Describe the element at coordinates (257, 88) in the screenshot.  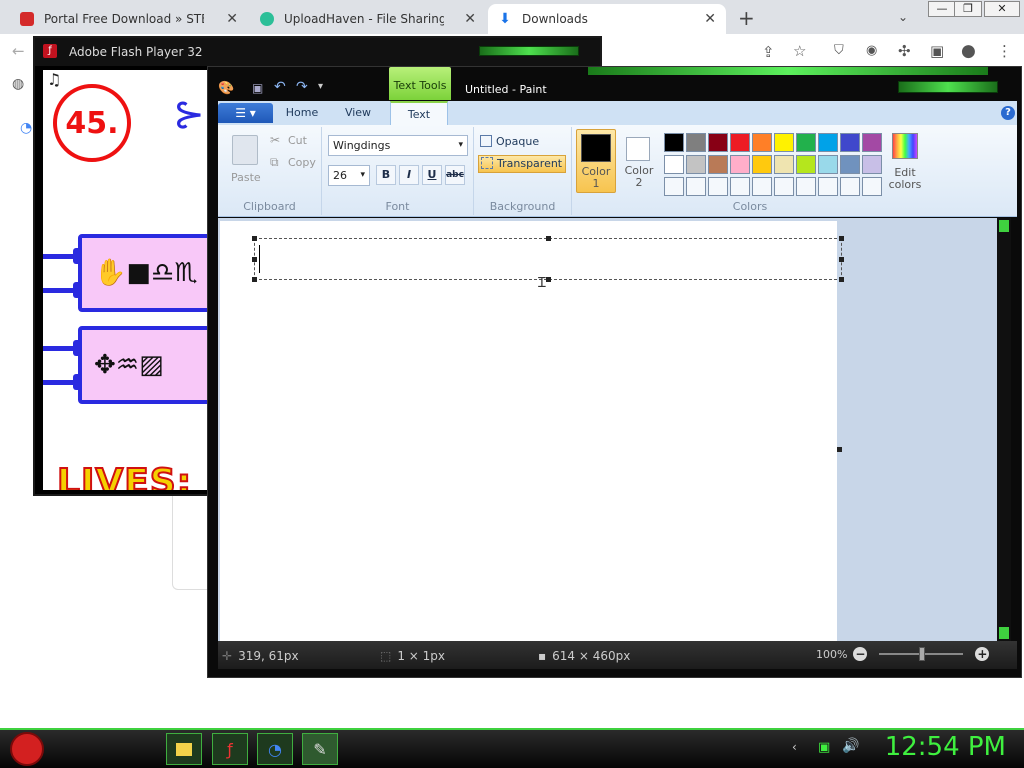
I see `quick-save-icon: ▣` at that location.